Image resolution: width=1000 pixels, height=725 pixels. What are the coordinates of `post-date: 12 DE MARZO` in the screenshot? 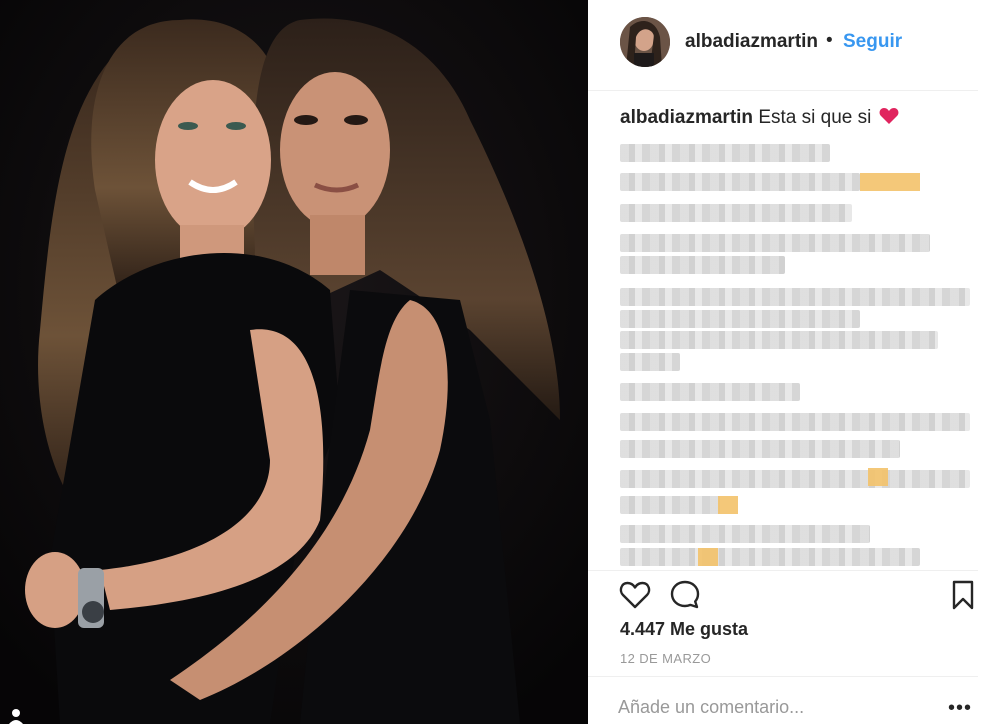 It's located at (665, 658).